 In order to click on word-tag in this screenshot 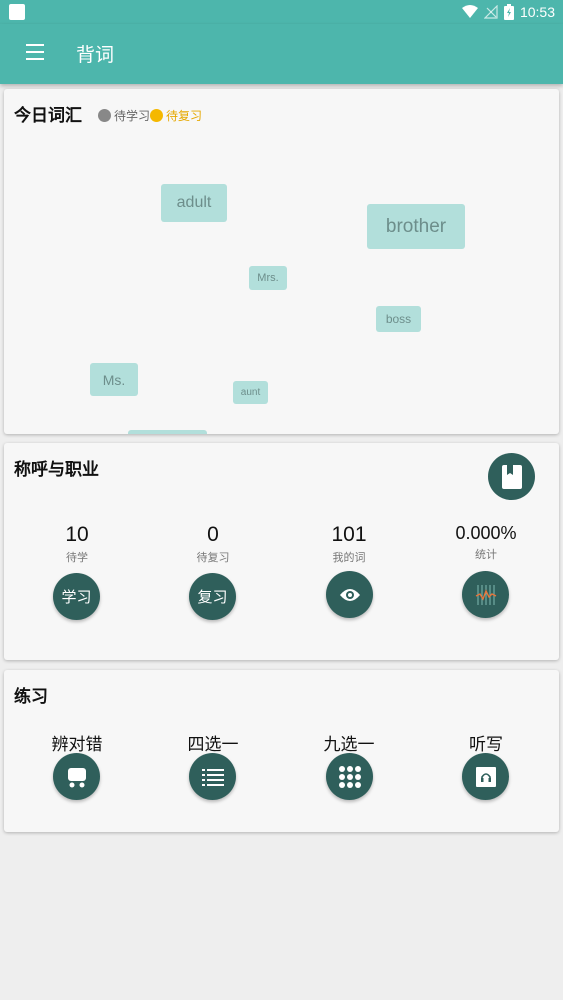, I will do `click(167, 432)`.